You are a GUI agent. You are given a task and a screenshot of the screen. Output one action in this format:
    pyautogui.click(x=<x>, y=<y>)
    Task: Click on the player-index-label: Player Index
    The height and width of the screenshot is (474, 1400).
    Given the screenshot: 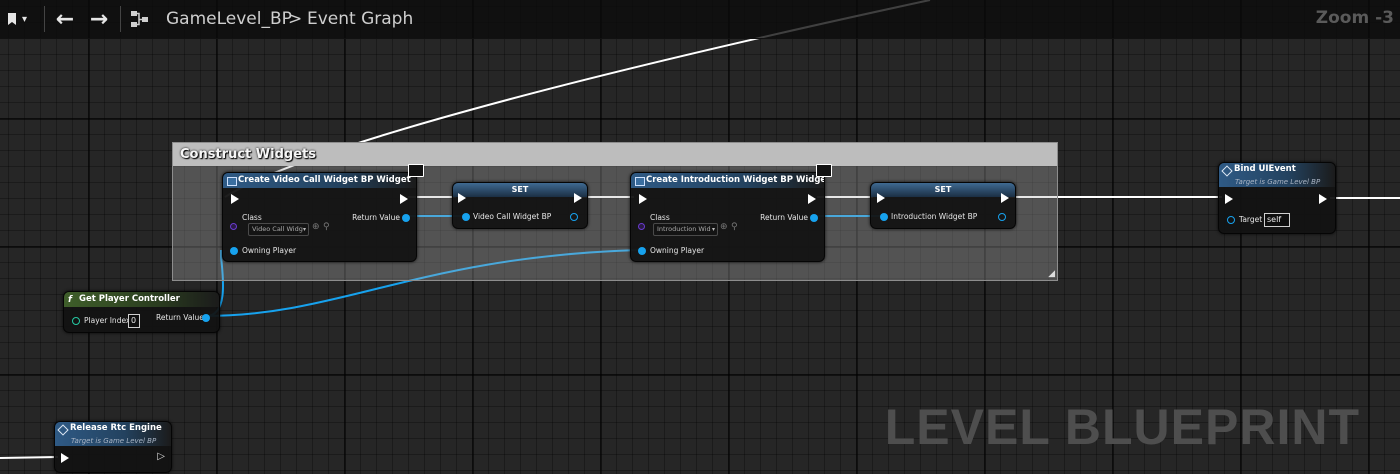 What is the action you would take?
    pyautogui.click(x=107, y=320)
    